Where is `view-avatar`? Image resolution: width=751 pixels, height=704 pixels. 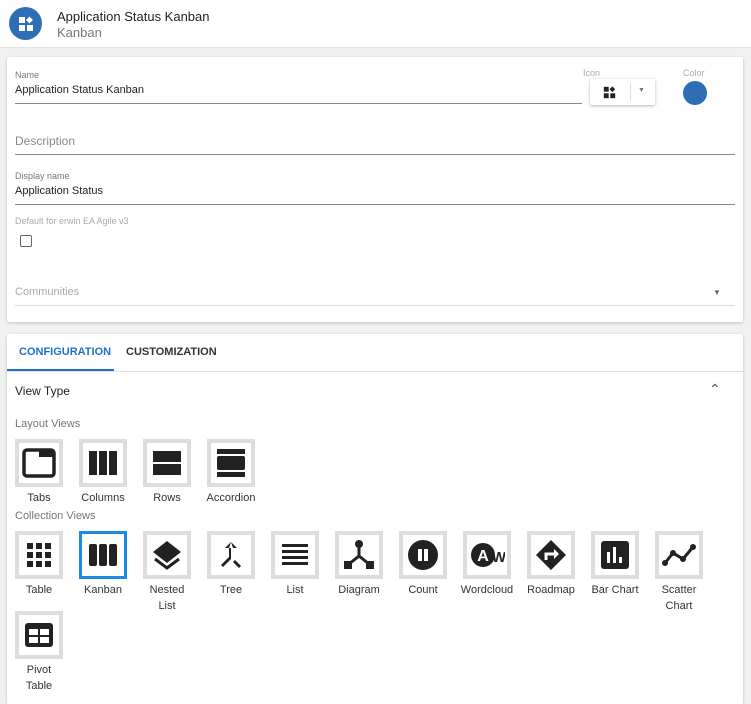
view-avatar is located at coordinates (25, 23).